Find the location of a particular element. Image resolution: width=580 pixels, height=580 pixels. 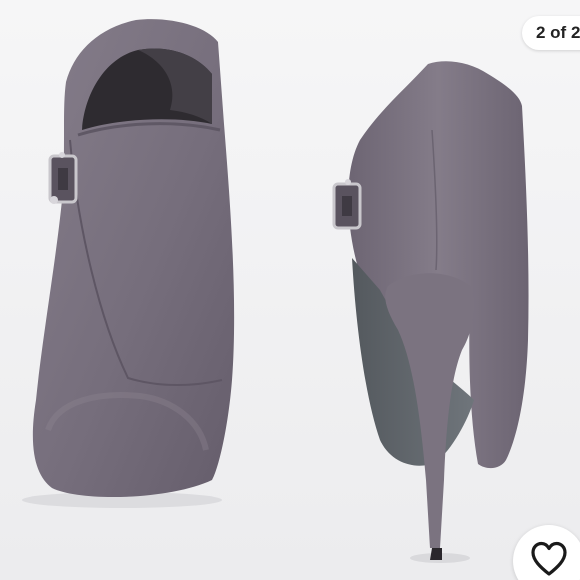

image-counter-badge: 2 of 2 is located at coordinates (551, 33).